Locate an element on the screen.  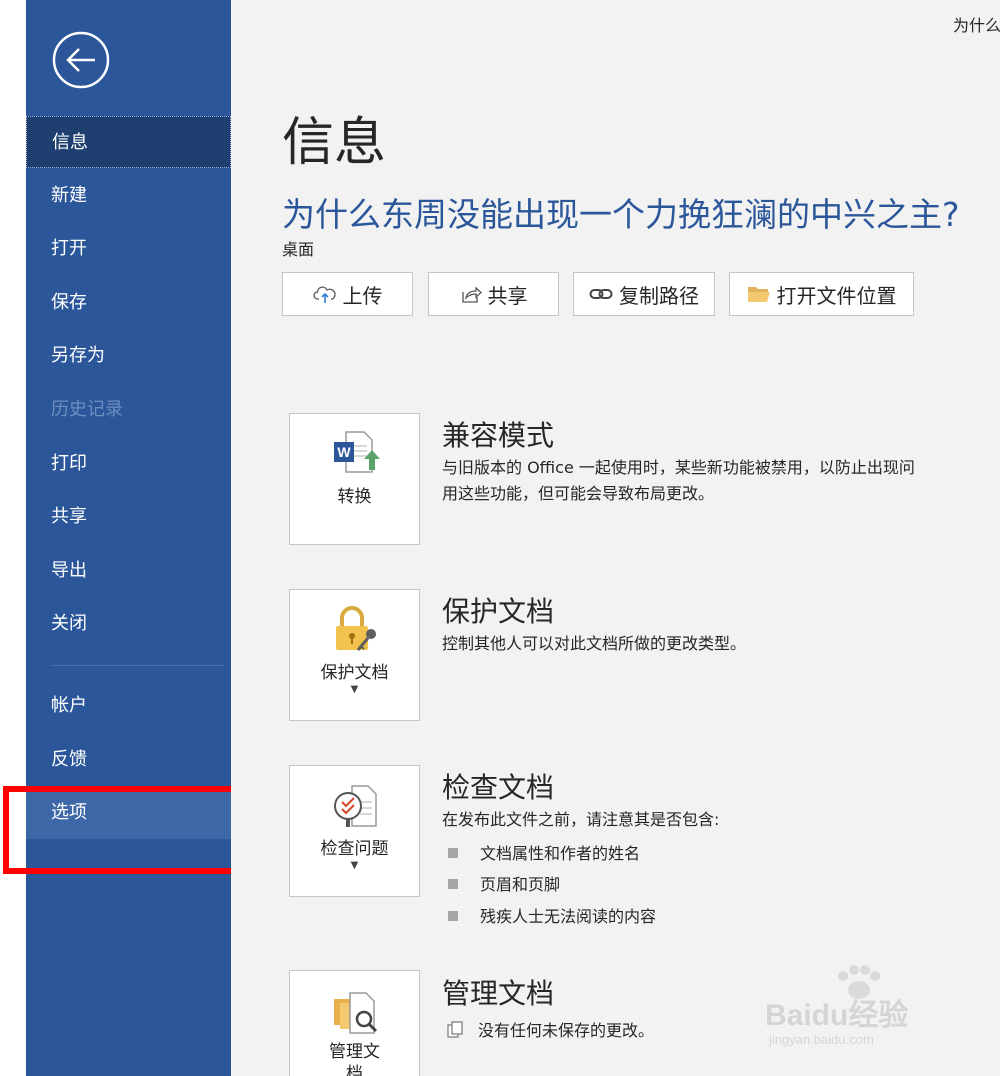
share-button: 共享 is located at coordinates (493, 294).